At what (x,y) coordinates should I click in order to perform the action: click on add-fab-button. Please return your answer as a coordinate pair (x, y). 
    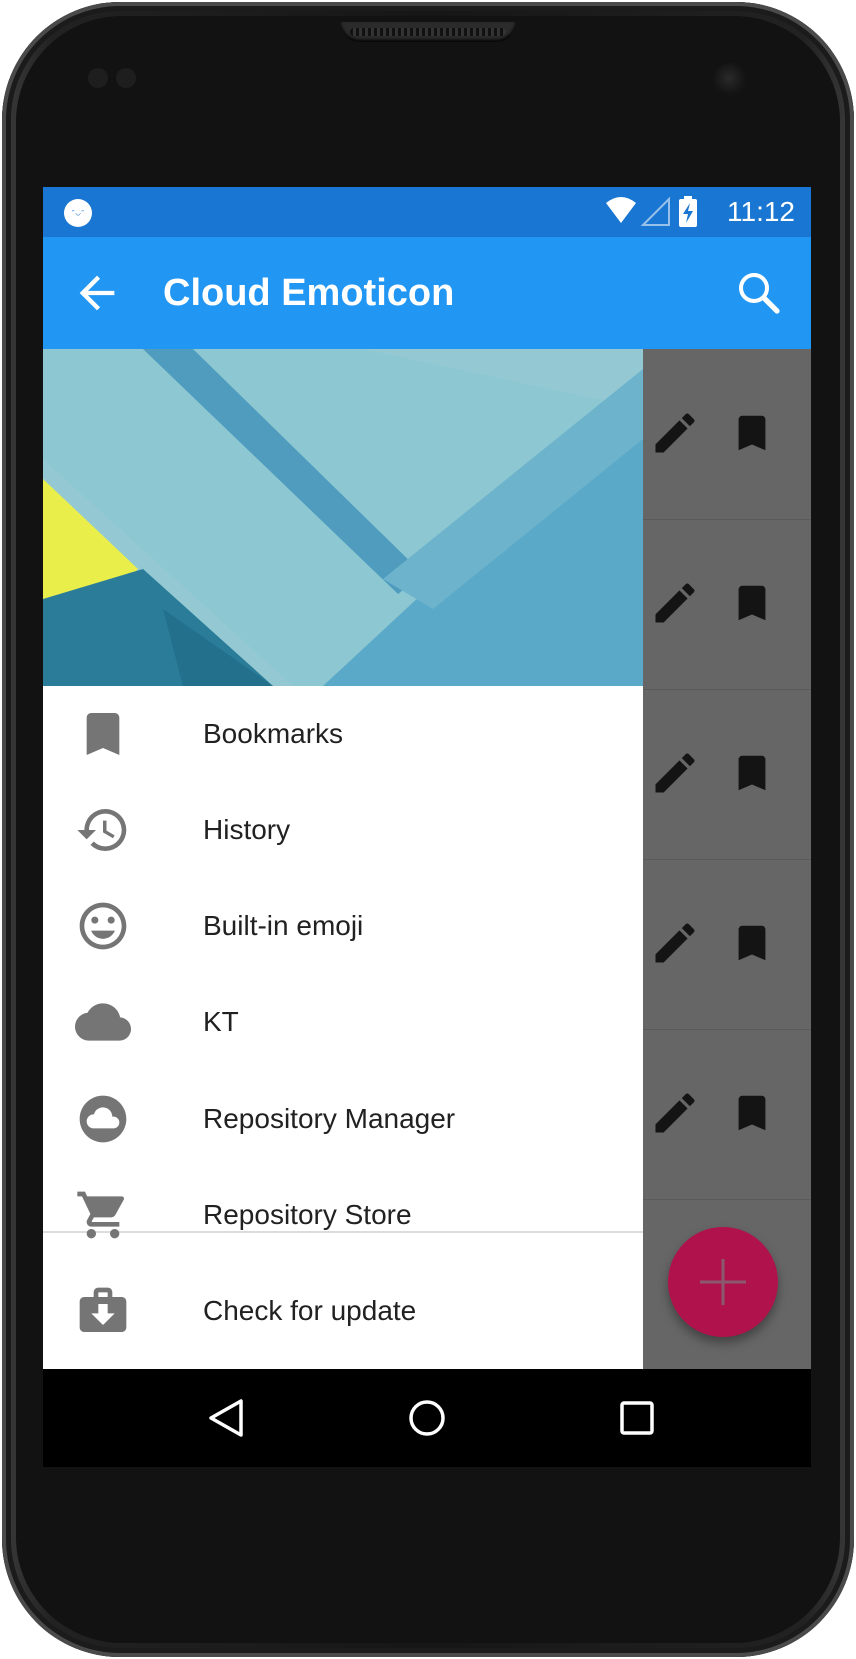
    Looking at the image, I should click on (723, 1282).